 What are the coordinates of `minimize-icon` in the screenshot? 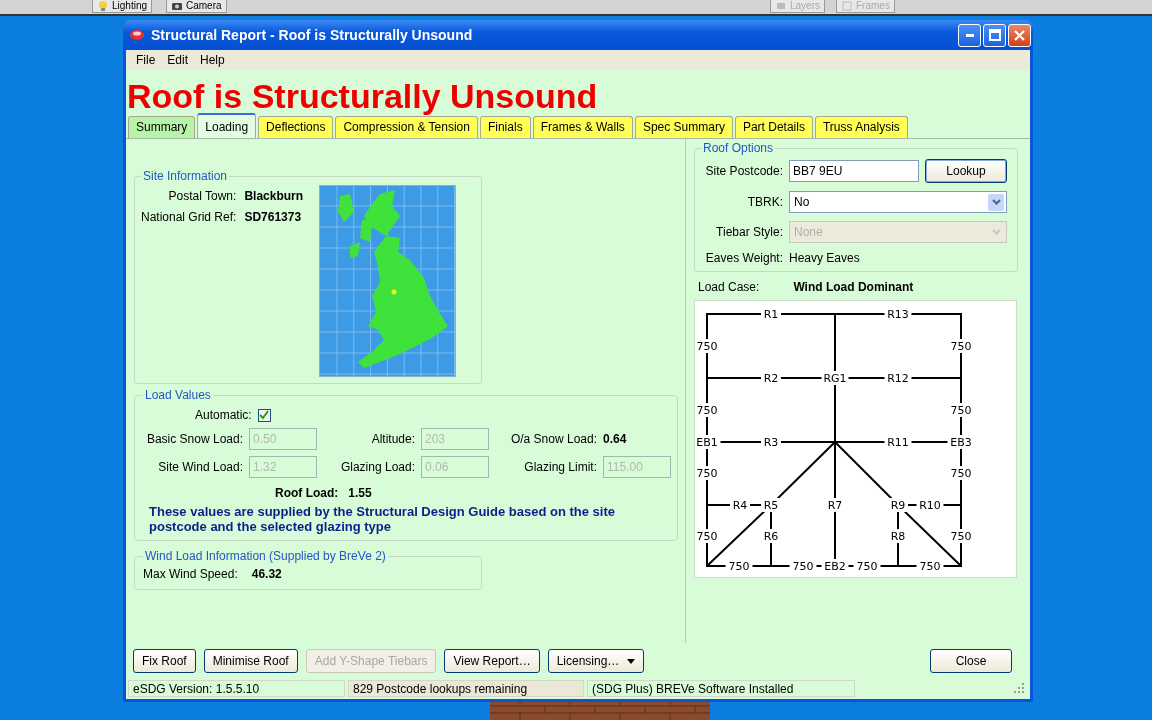 It's located at (969, 35).